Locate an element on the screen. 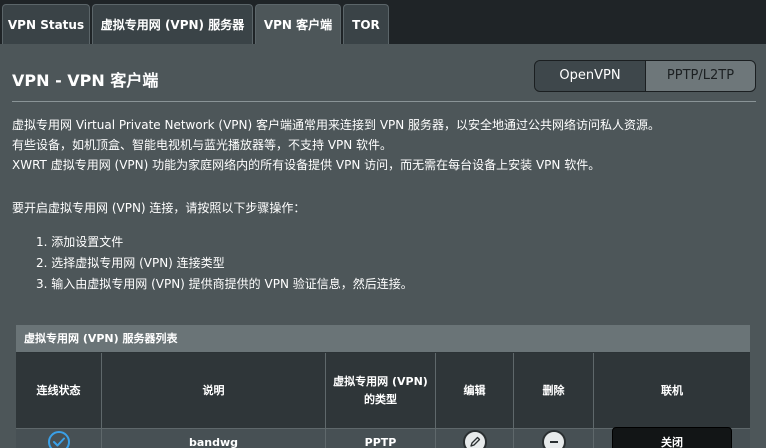 The height and width of the screenshot is (448, 766). step-item: 2. 选择虚拟专用网 (VPN) 连接类型 is located at coordinates (130, 263).